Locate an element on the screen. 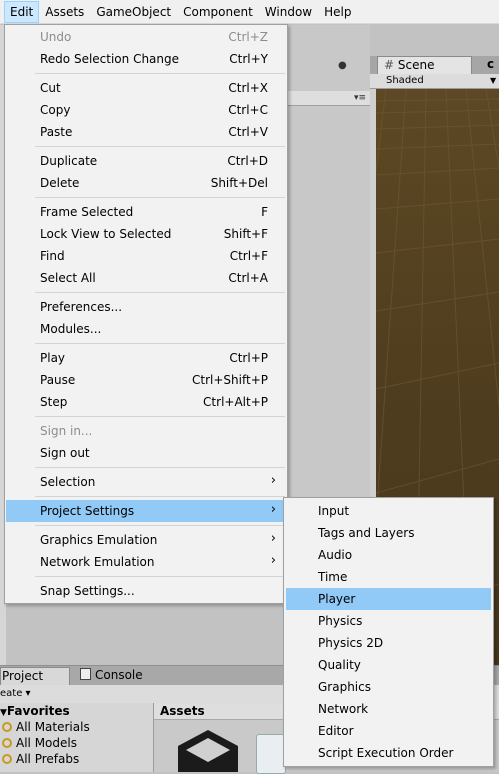 The width and height of the screenshot is (499, 774). favorites-header: ▼Favorites is located at coordinates (35, 712).